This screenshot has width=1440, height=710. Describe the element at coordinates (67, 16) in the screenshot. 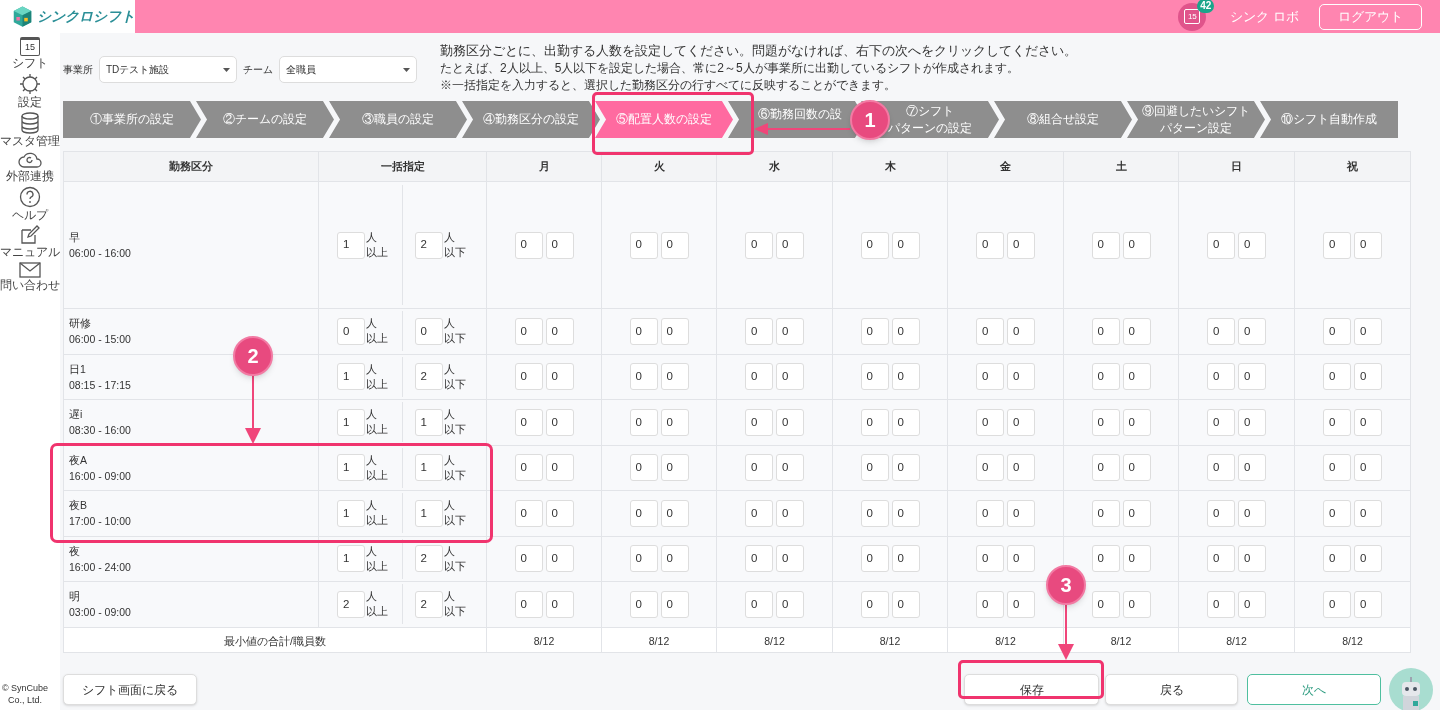

I see `logo: シンクロシフト` at that location.